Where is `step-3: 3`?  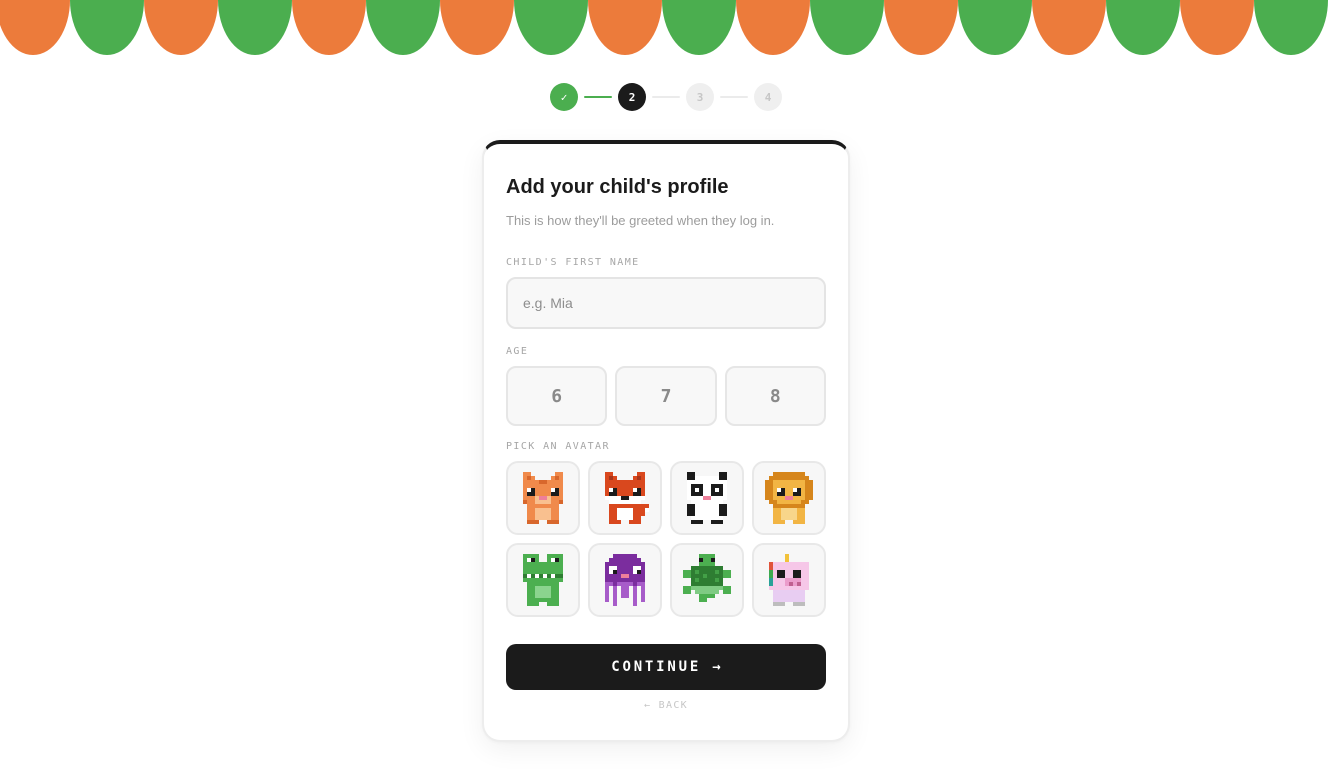
step-3: 3 is located at coordinates (700, 97).